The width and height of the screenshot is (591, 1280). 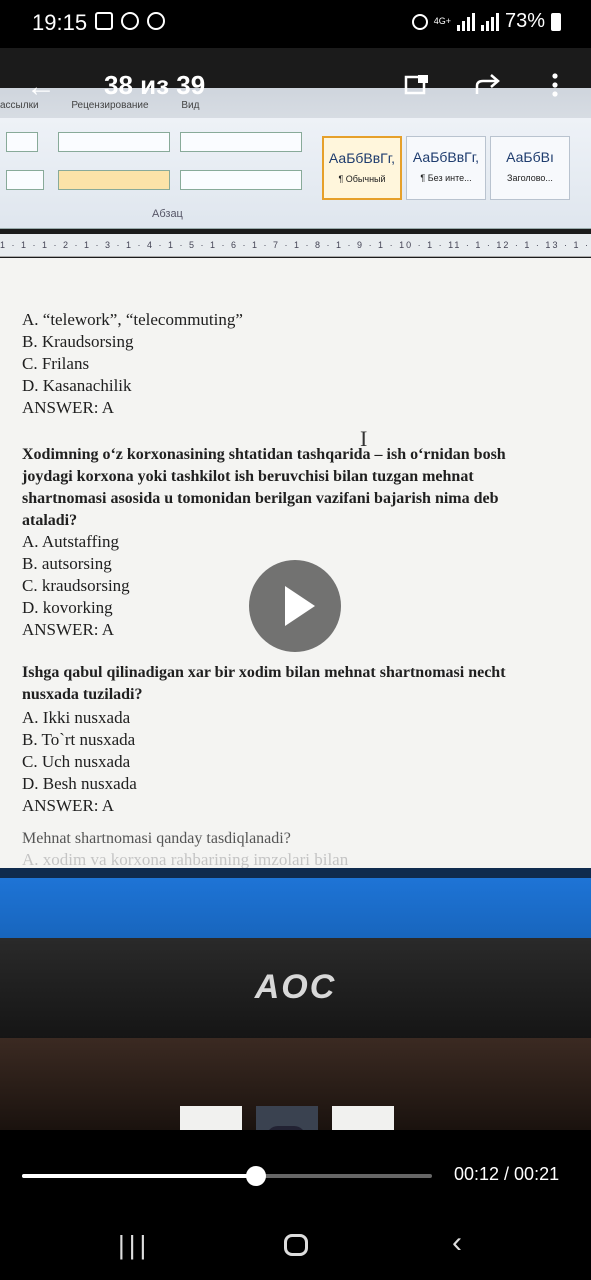 What do you see at coordinates (50, 520) in the screenshot?
I see `b2-question-line-4: ataladi?` at bounding box center [50, 520].